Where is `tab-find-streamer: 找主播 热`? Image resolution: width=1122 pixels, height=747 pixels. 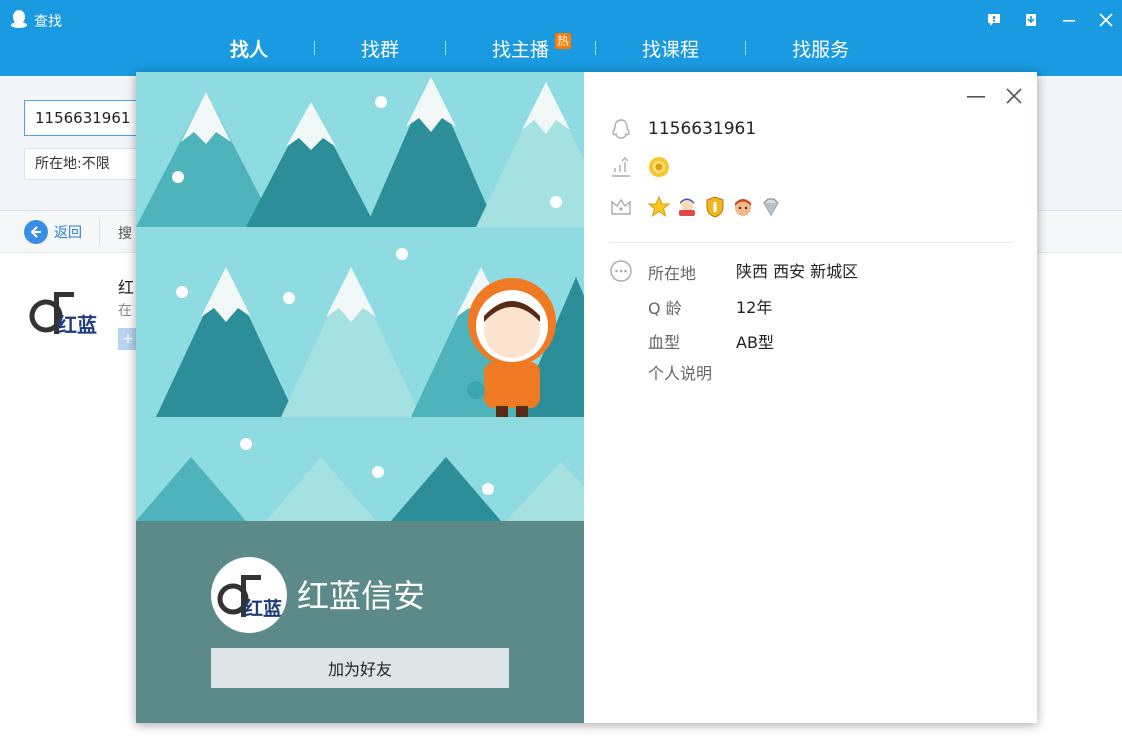
tab-find-streamer: 找主播 热 is located at coordinates (532, 47).